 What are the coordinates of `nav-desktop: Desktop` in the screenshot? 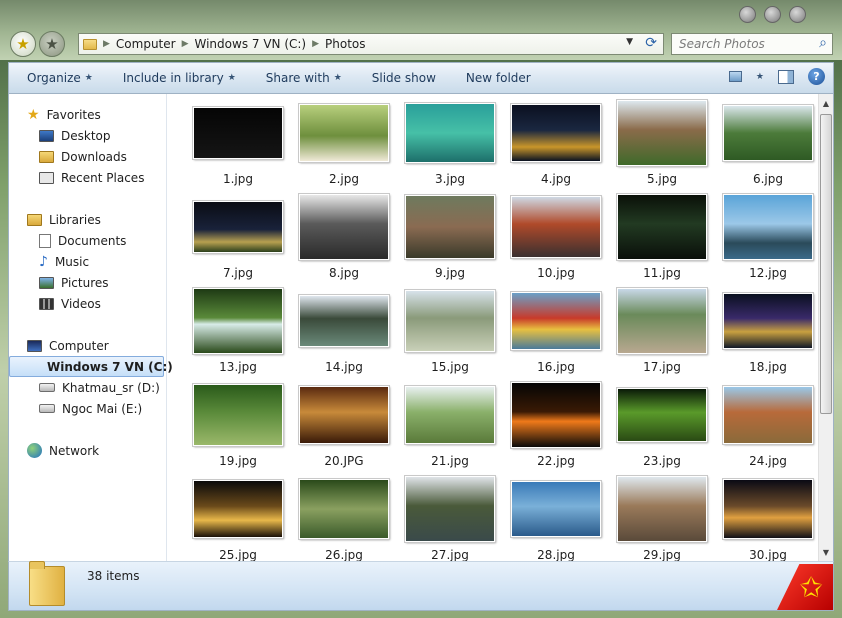 It's located at (87, 135).